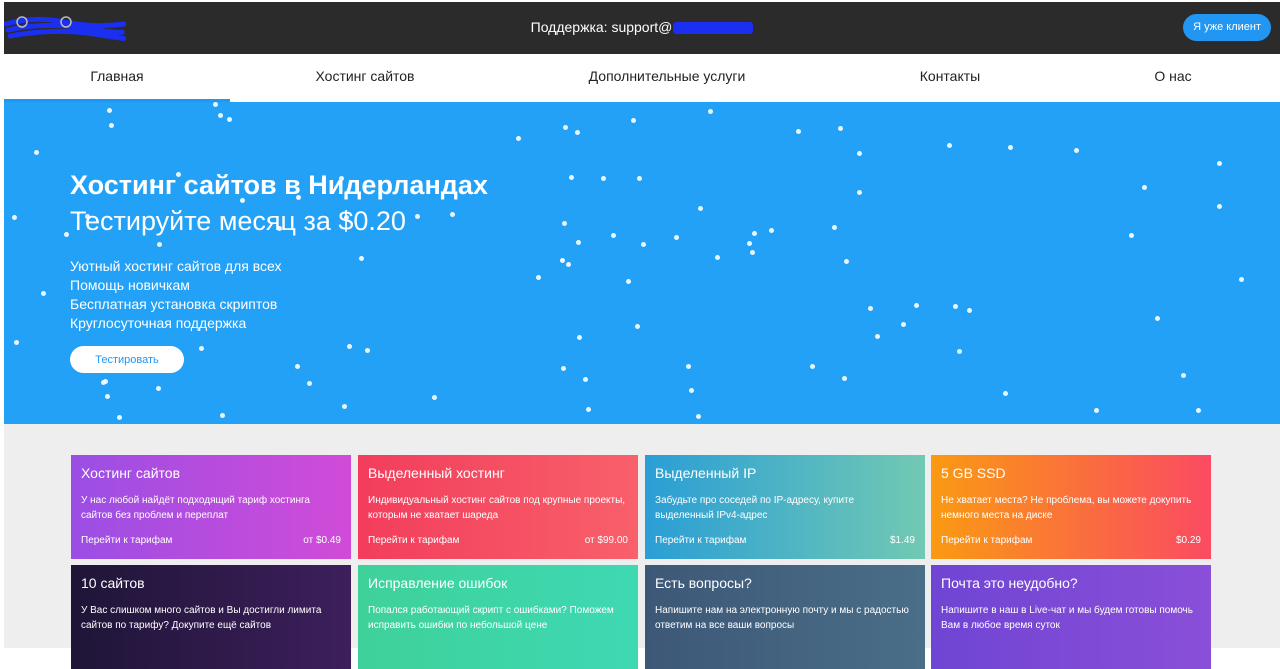  I want to click on top-bar: Поддержка: support@ Я уже клиент, so click(642, 28).